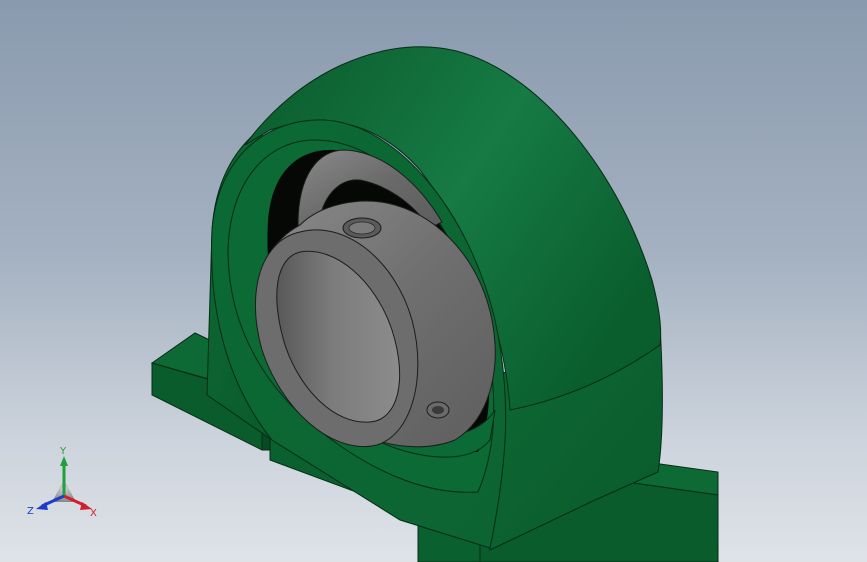 The height and width of the screenshot is (562, 867). What do you see at coordinates (62, 482) in the screenshot?
I see `reference-triad: Y X Z` at bounding box center [62, 482].